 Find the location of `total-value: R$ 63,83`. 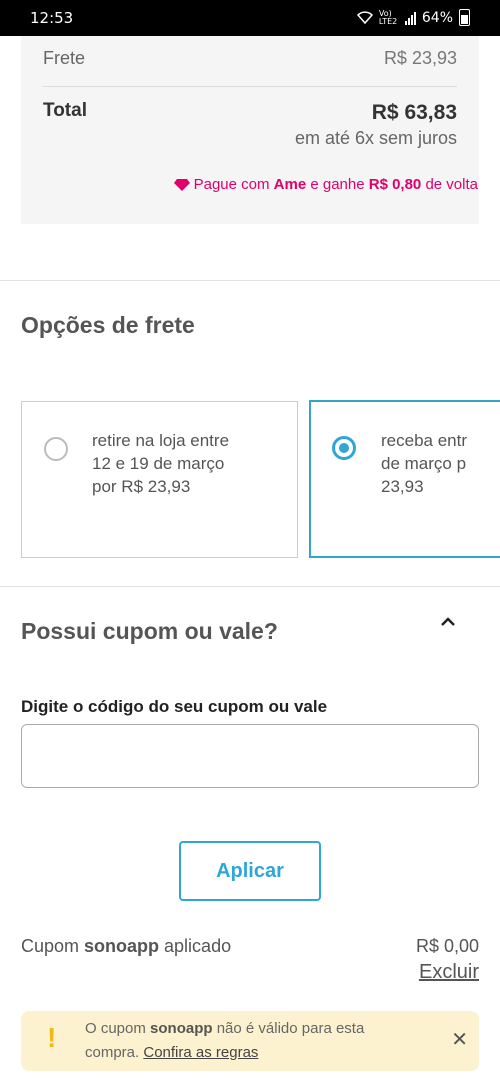

total-value: R$ 63,83 is located at coordinates (414, 112).